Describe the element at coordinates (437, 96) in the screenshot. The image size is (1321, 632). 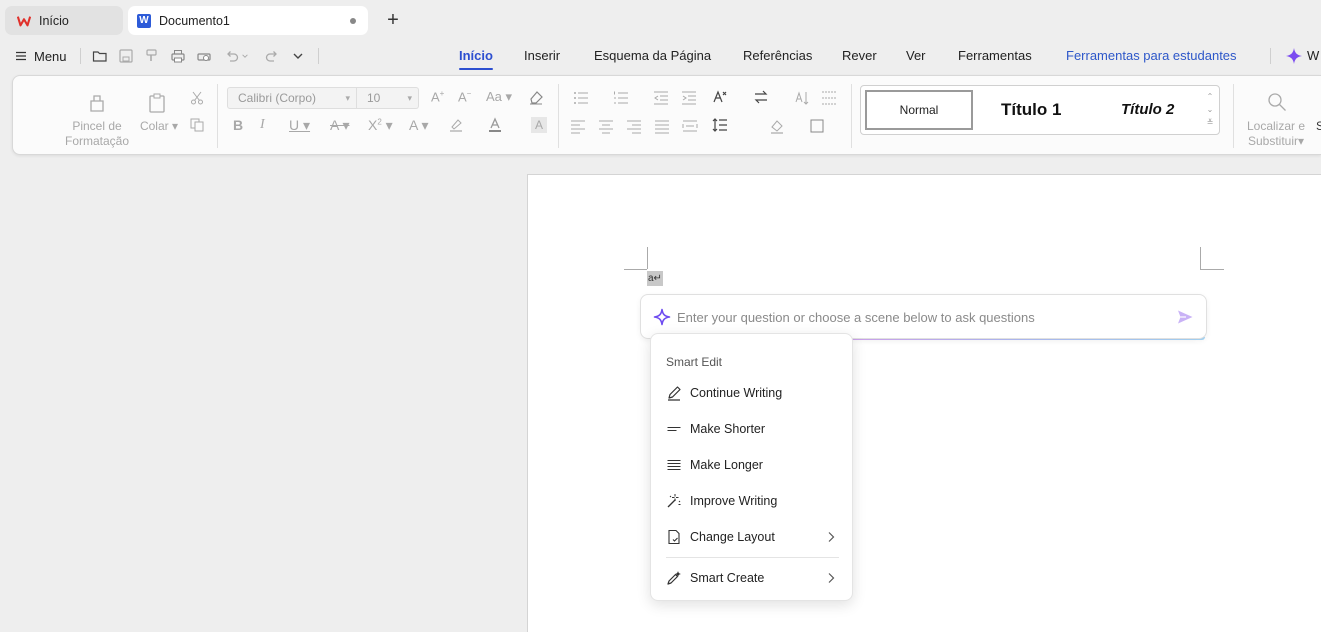
I see `grow-font-icon: A+` at that location.